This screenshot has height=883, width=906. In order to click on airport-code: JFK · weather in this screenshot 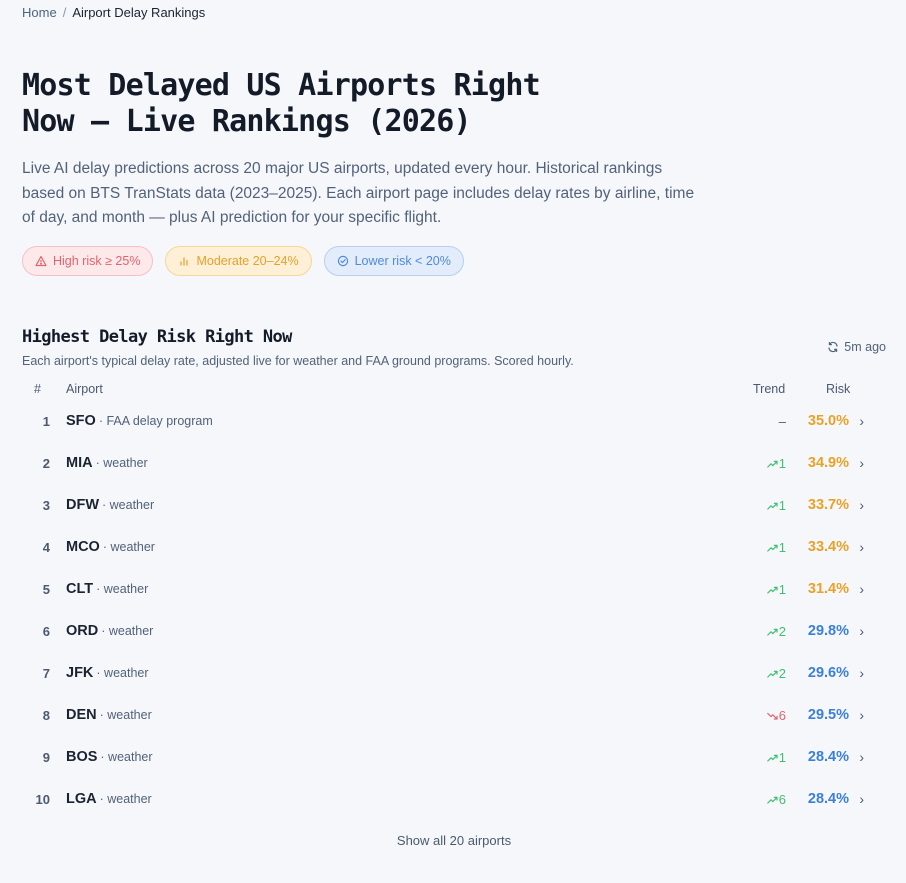, I will do `click(107, 673)`.